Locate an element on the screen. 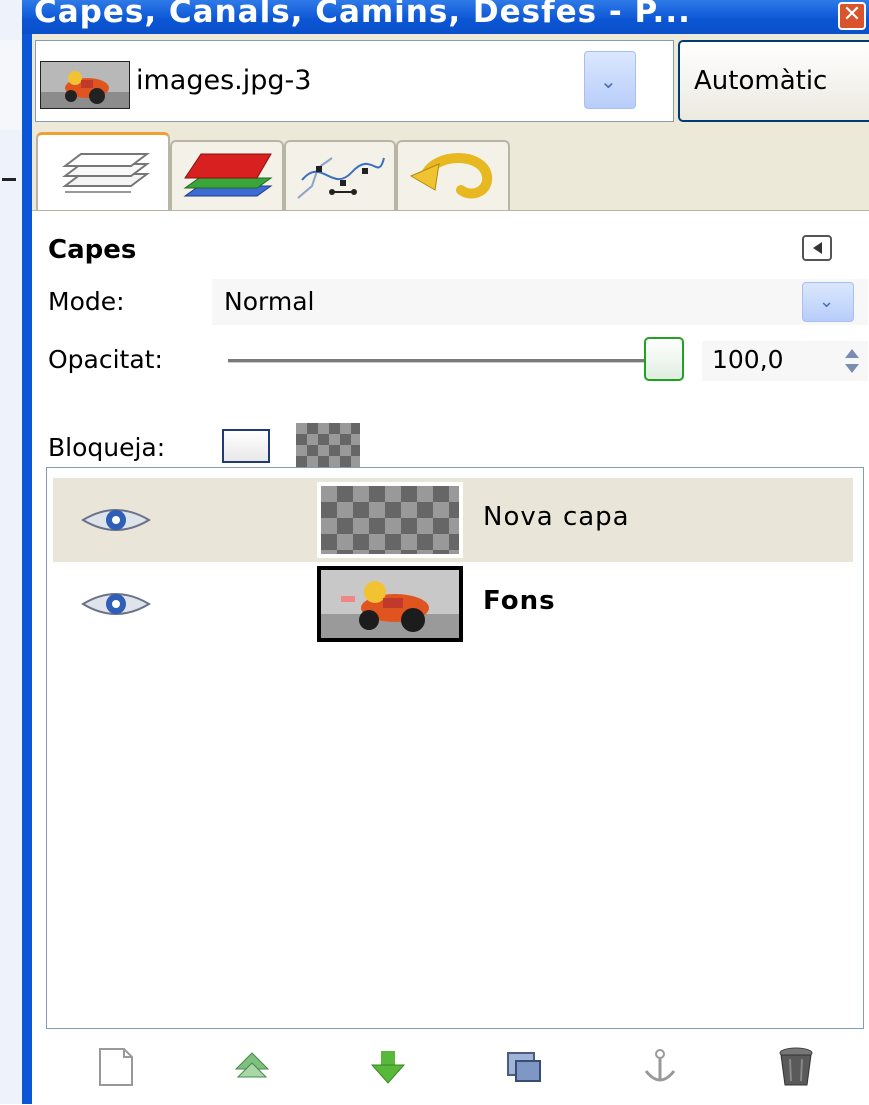 This screenshot has width=869, height=1105. image-thumbnail is located at coordinates (85, 85).